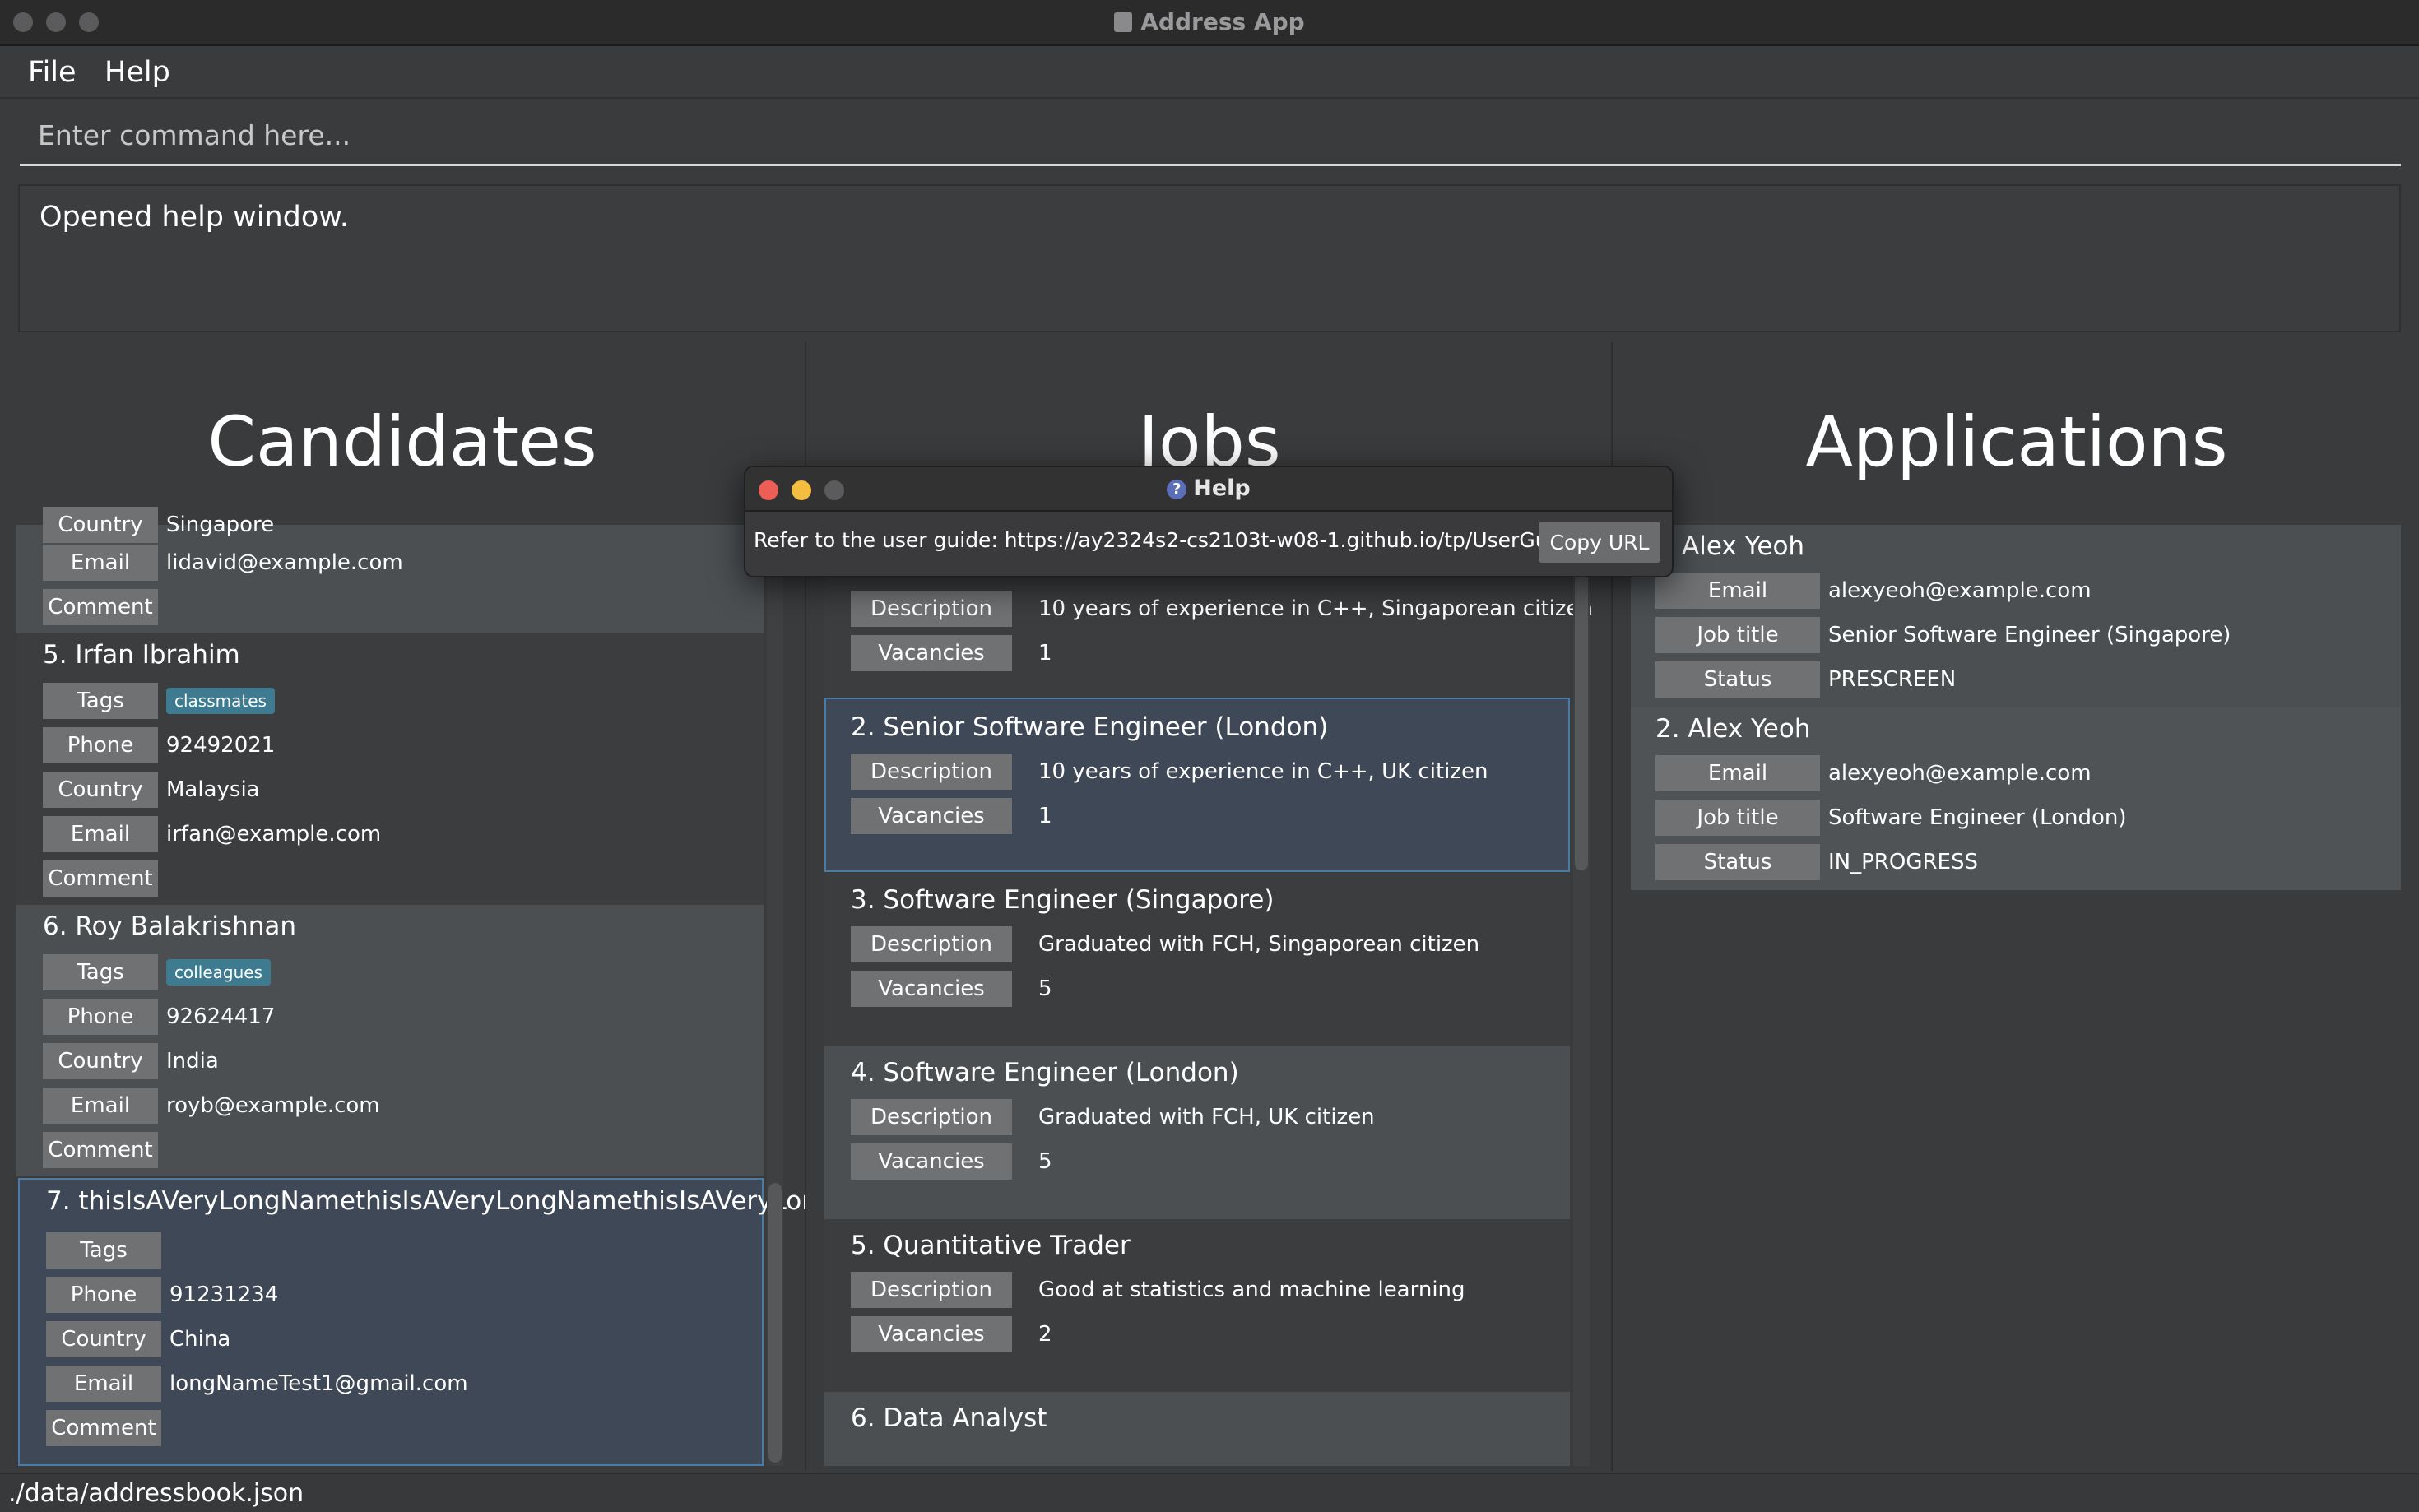 This screenshot has height=1512, width=2419. Describe the element at coordinates (274, 834) in the screenshot. I see `email-value: irfan@example.com` at that location.